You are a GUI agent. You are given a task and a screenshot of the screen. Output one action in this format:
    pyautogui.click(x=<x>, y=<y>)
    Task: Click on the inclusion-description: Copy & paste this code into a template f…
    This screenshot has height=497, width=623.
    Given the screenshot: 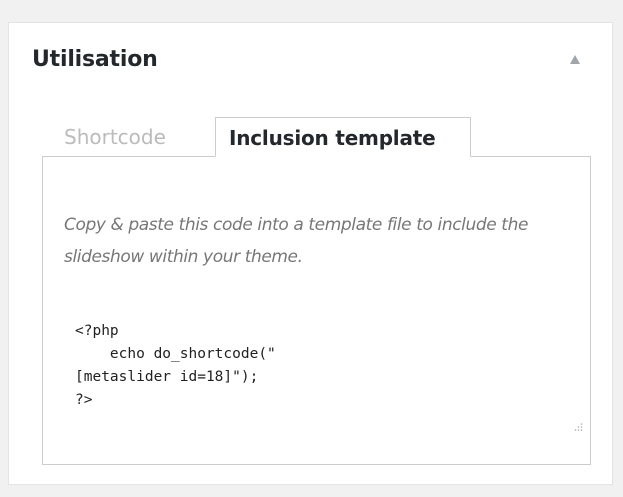 What is the action you would take?
    pyautogui.click(x=296, y=241)
    